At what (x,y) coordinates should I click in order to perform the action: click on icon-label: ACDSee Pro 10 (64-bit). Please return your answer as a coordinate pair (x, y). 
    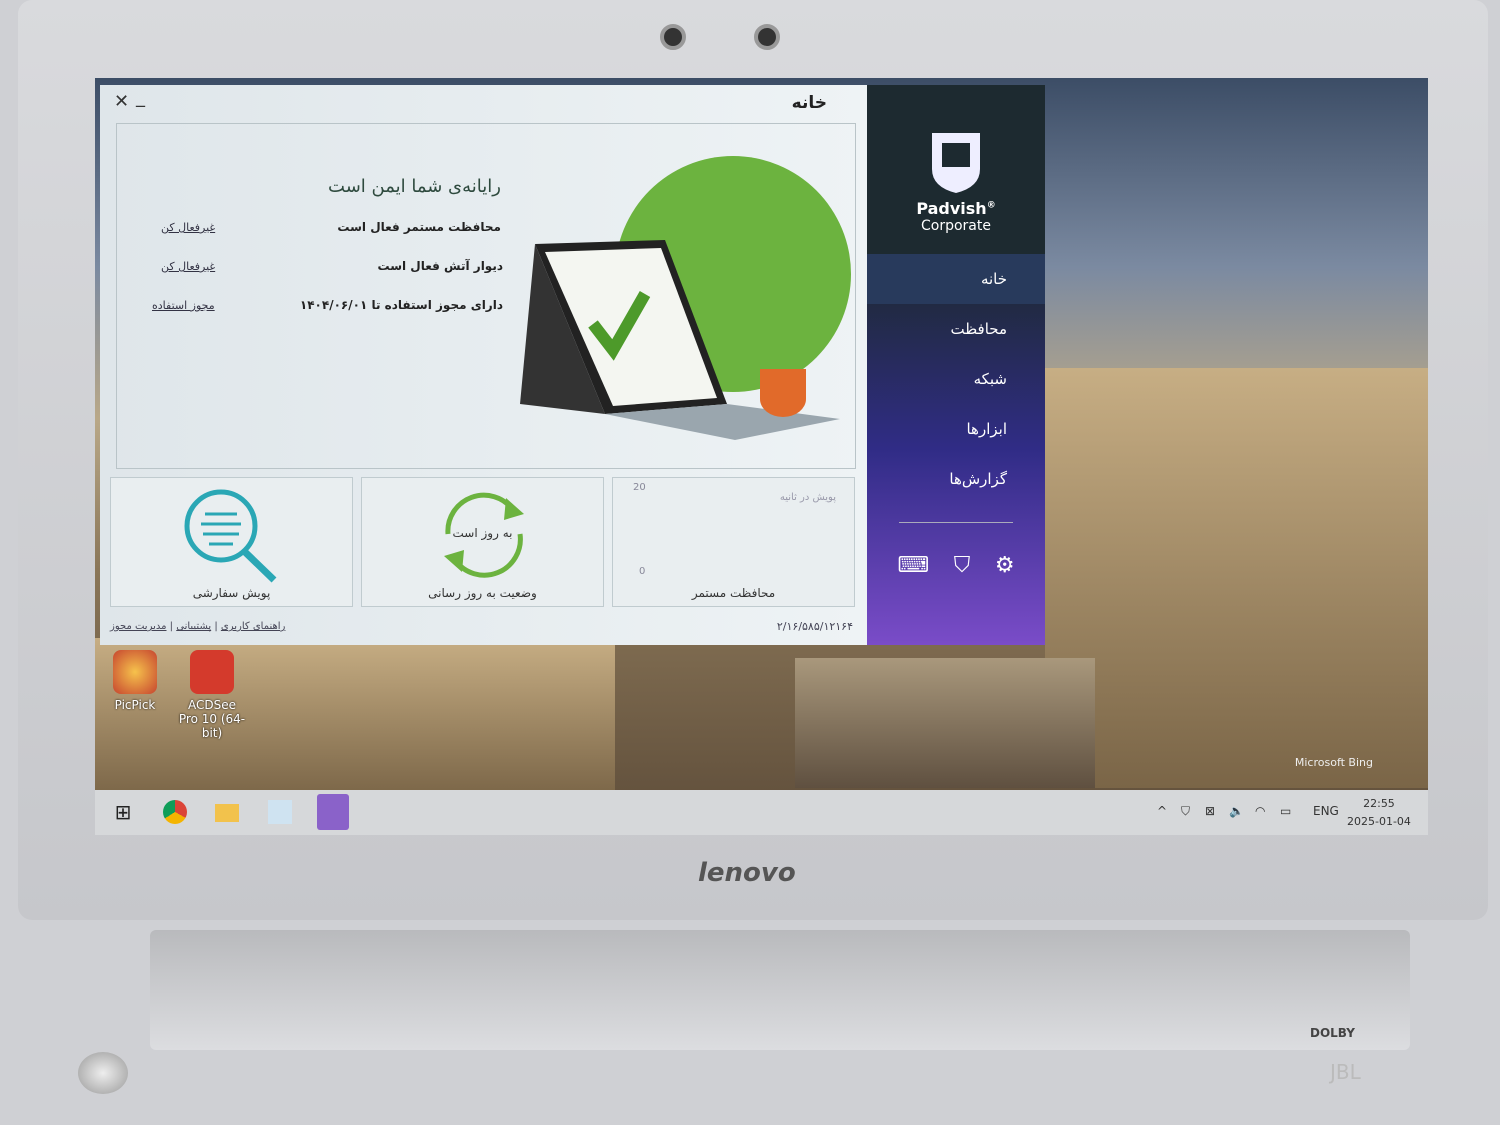
    Looking at the image, I should click on (212, 719).